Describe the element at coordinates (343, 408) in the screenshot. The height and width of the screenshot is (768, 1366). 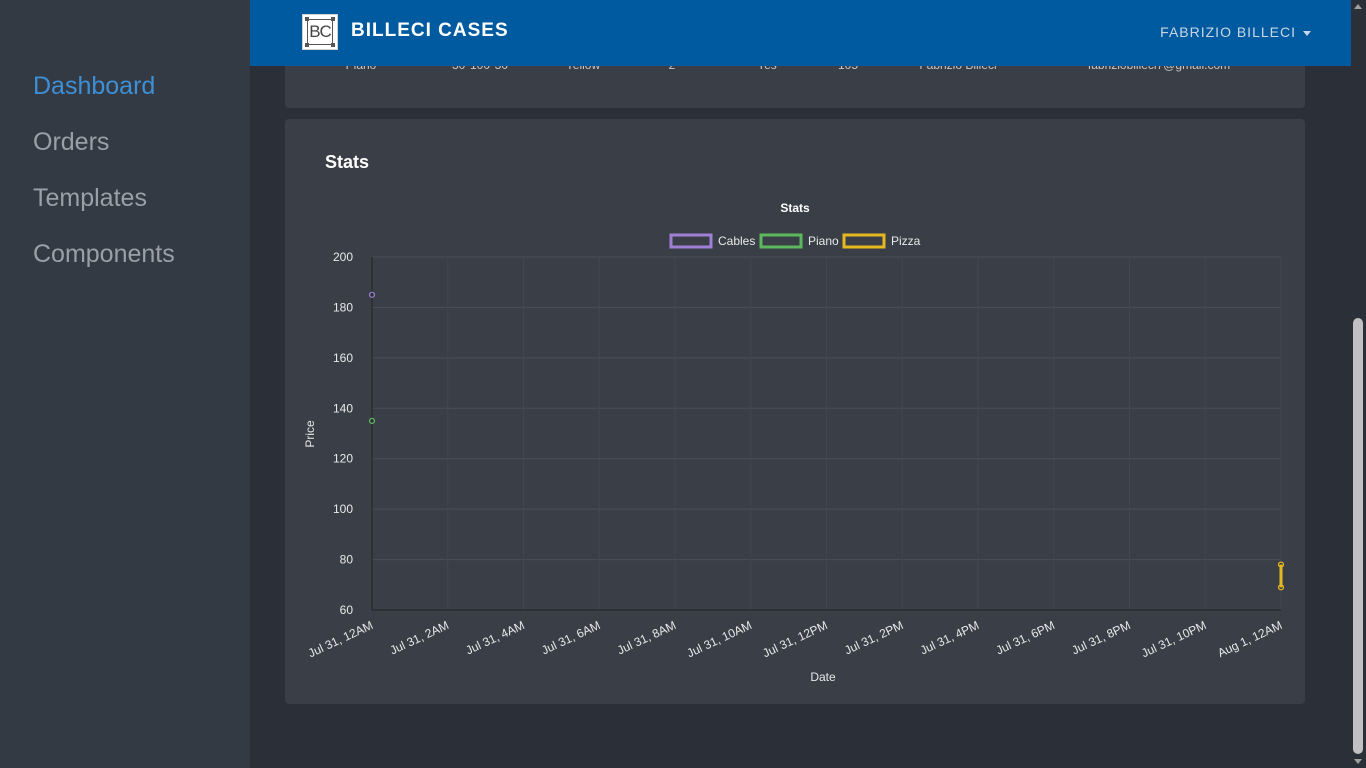
I see `y-tick-label: 140` at that location.